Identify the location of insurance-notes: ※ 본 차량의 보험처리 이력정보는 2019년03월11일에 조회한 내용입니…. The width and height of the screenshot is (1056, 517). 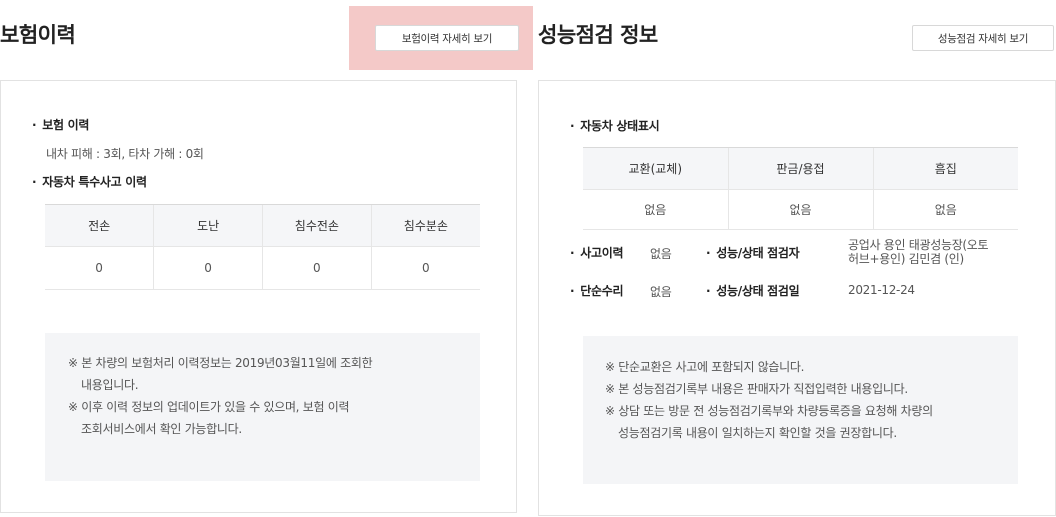
(262, 407).